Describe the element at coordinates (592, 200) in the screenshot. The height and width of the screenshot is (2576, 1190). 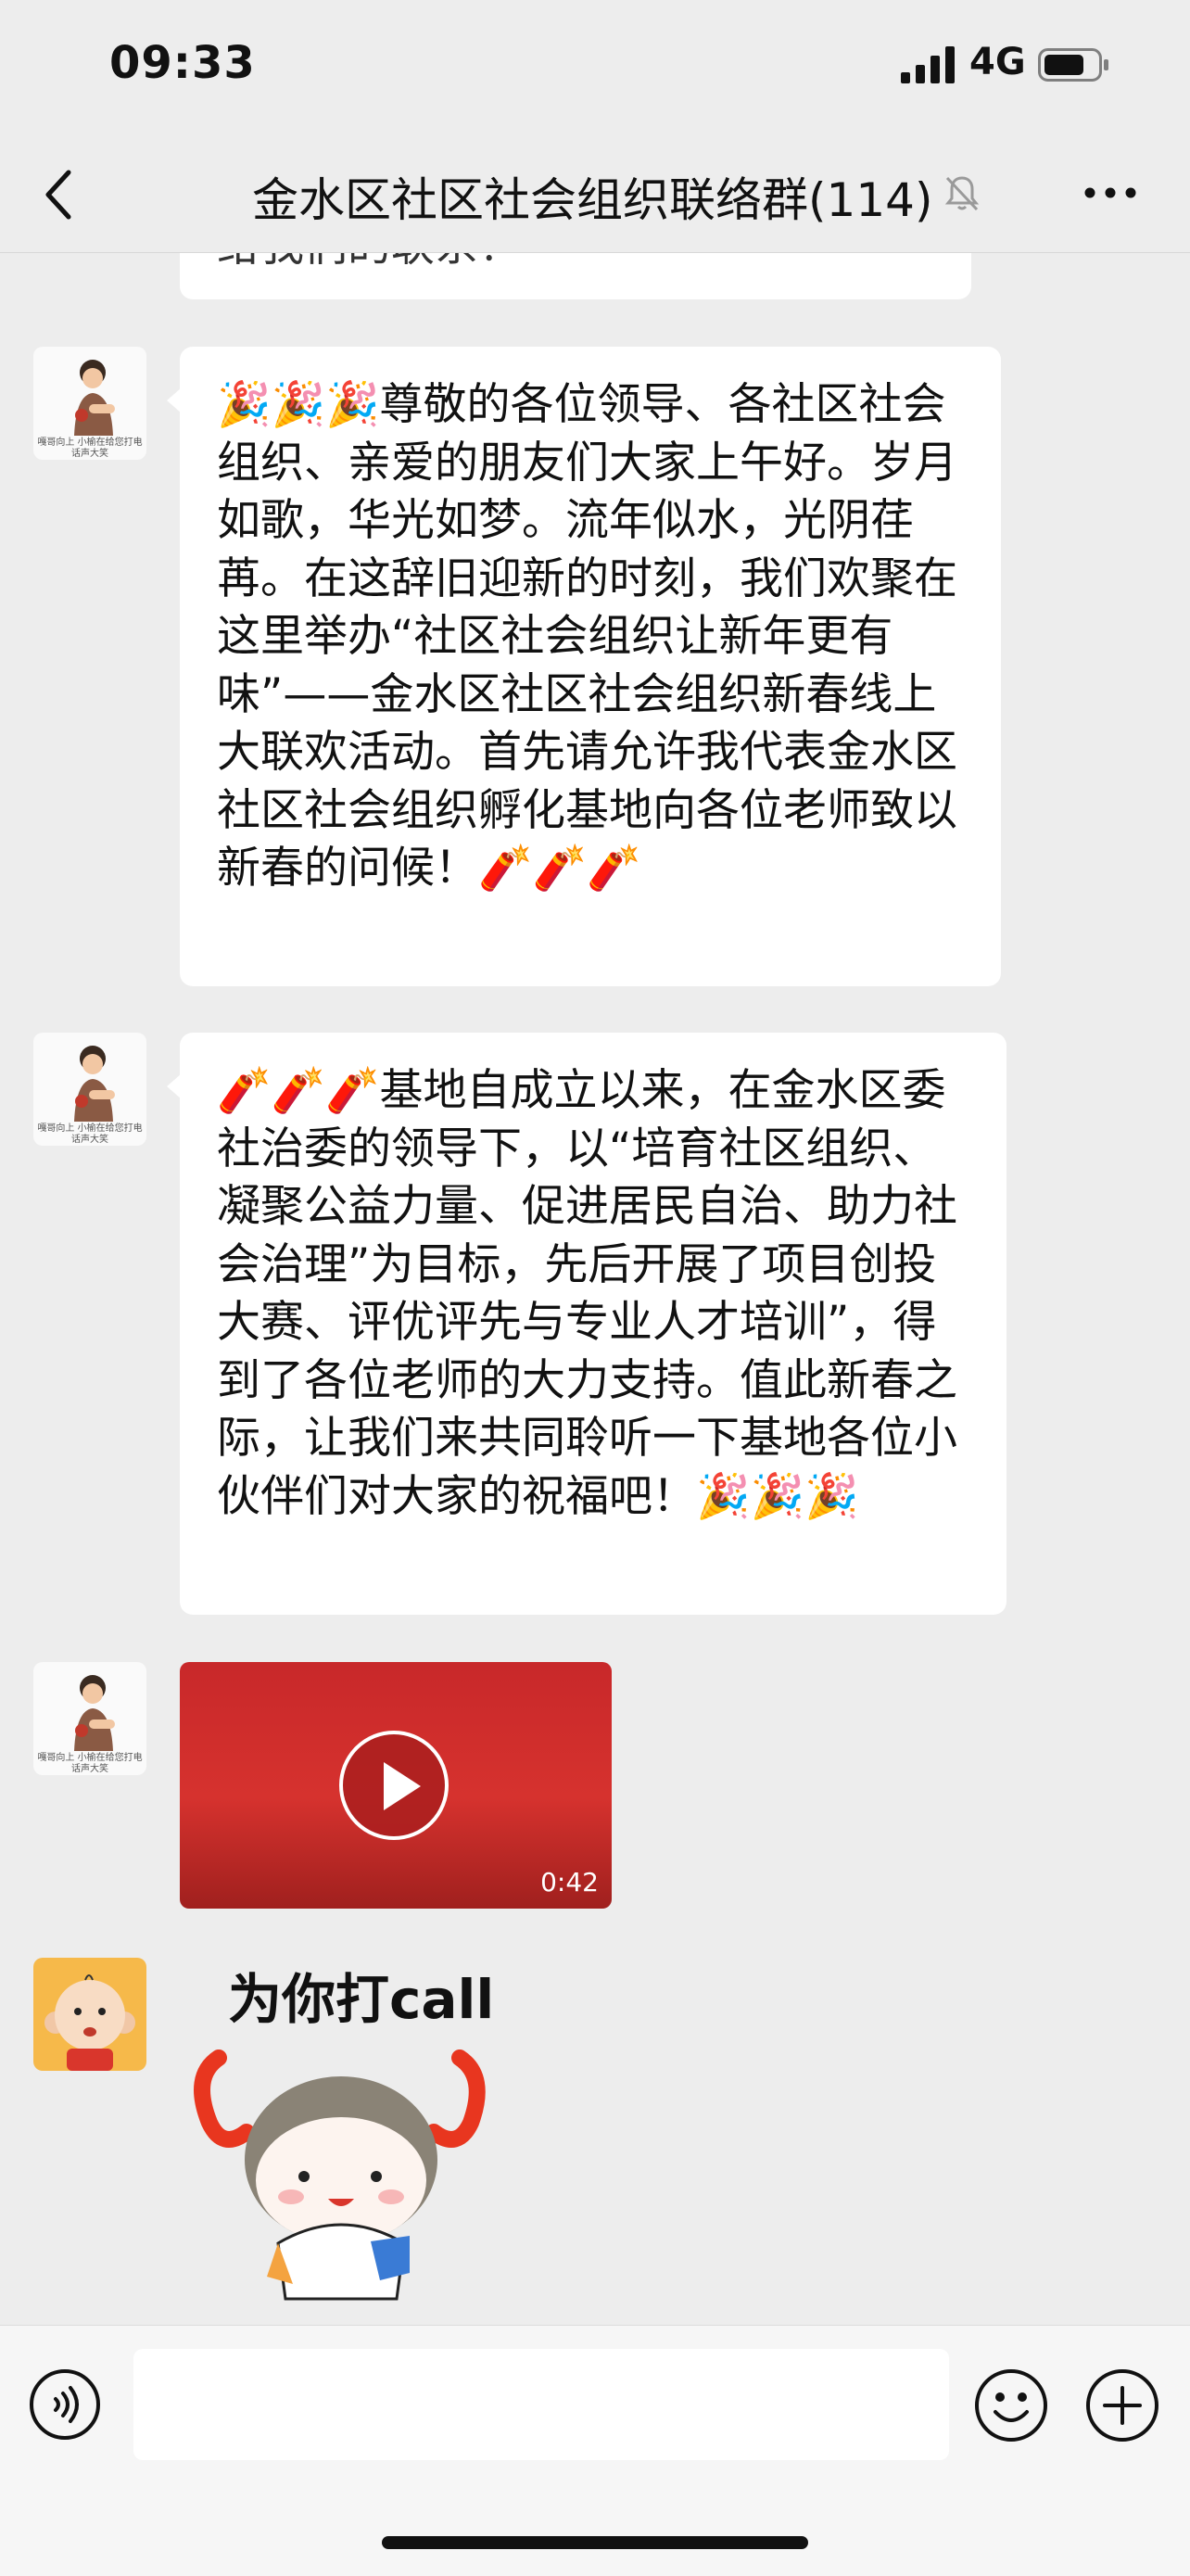
I see `chat-title: 金水区社区社会组织联络群(114)` at that location.